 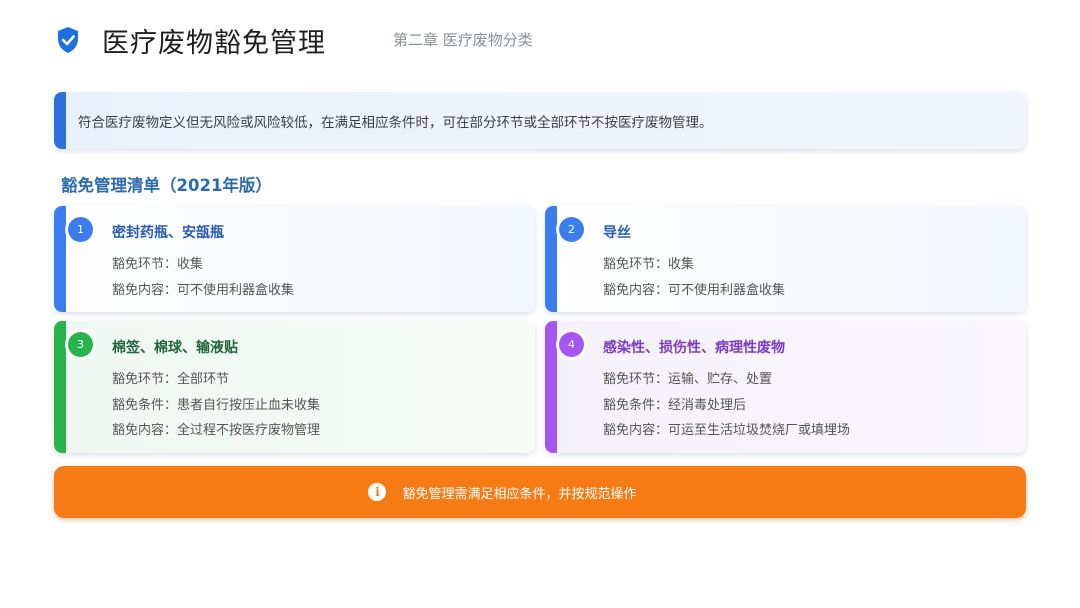 I want to click on card-line: 豁免条件：患者自行按压止血未收集, so click(x=216, y=405).